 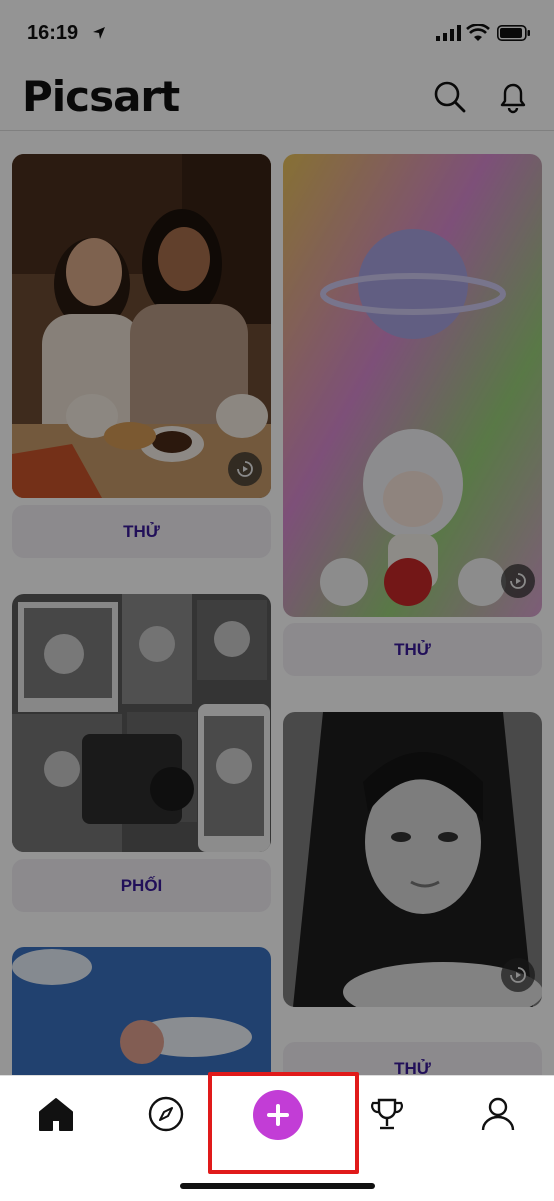 I want to click on trophy-icon, so click(x=387, y=1114).